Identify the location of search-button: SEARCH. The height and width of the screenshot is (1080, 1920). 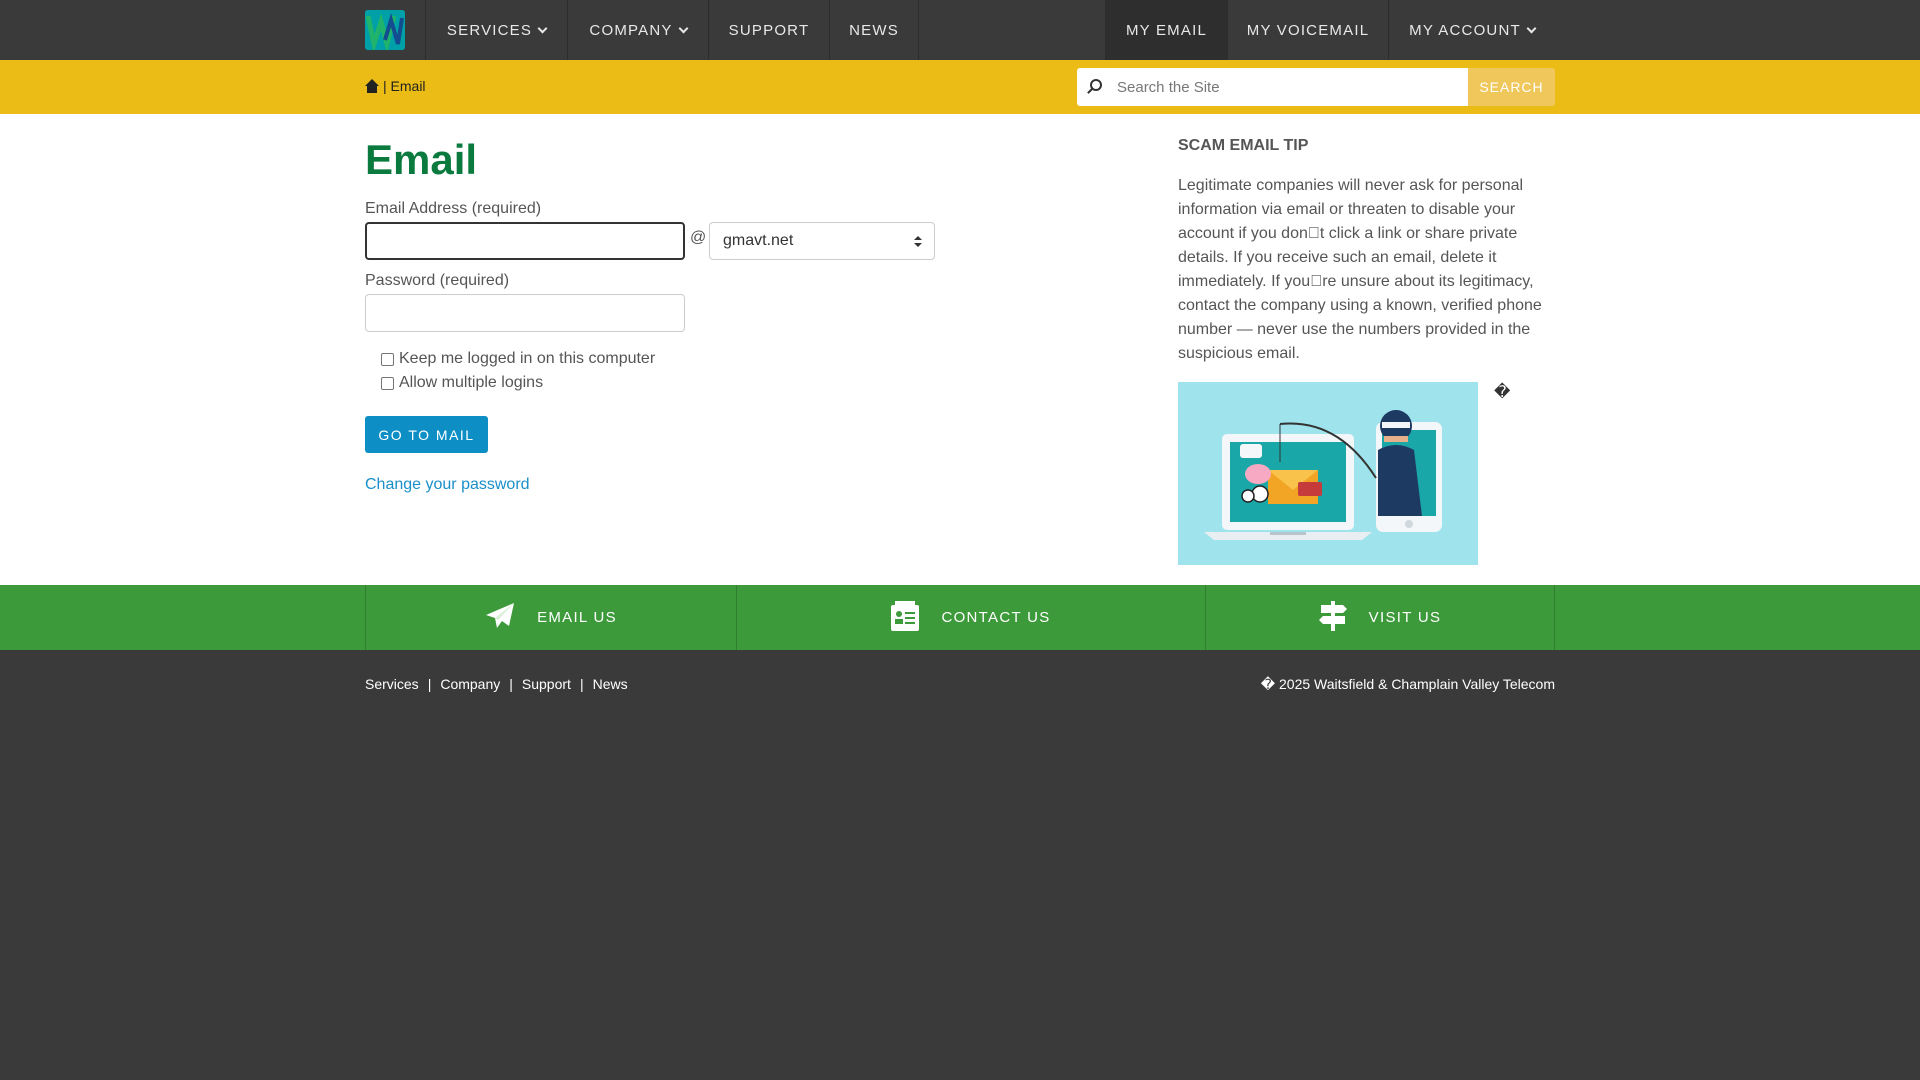
(1511, 87).